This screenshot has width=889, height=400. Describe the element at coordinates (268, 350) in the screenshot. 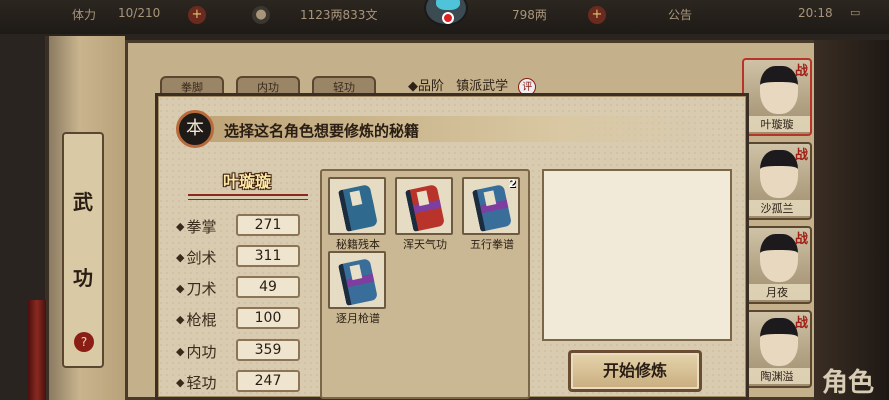

I see `stat-value: 359` at that location.